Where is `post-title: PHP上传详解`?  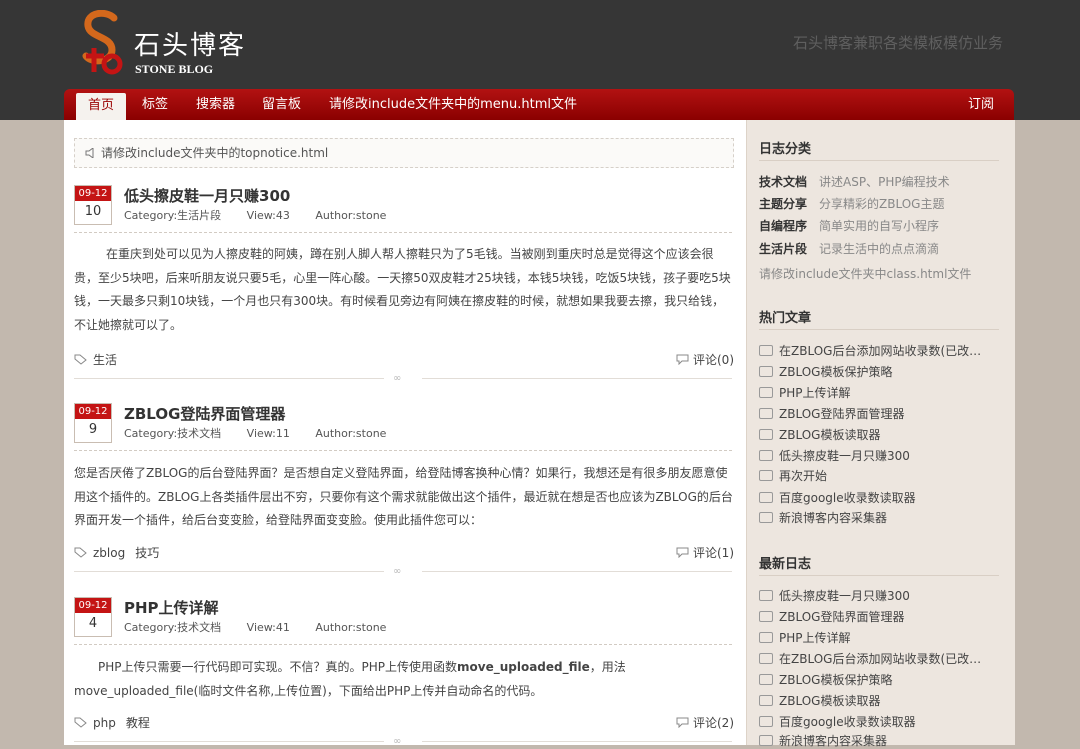
post-title: PHP上传详解 is located at coordinates (171, 607).